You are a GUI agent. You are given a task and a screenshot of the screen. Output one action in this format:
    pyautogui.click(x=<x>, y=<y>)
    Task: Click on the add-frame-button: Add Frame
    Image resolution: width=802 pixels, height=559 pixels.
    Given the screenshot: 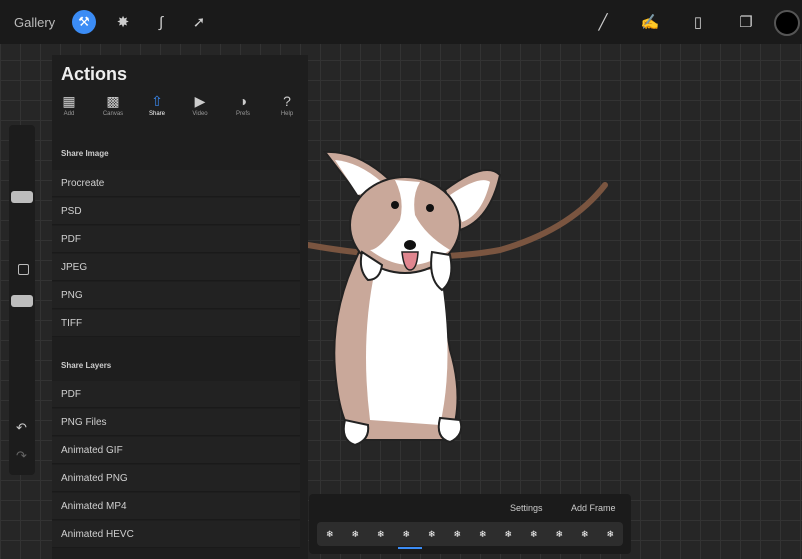 What is the action you would take?
    pyautogui.click(x=593, y=508)
    